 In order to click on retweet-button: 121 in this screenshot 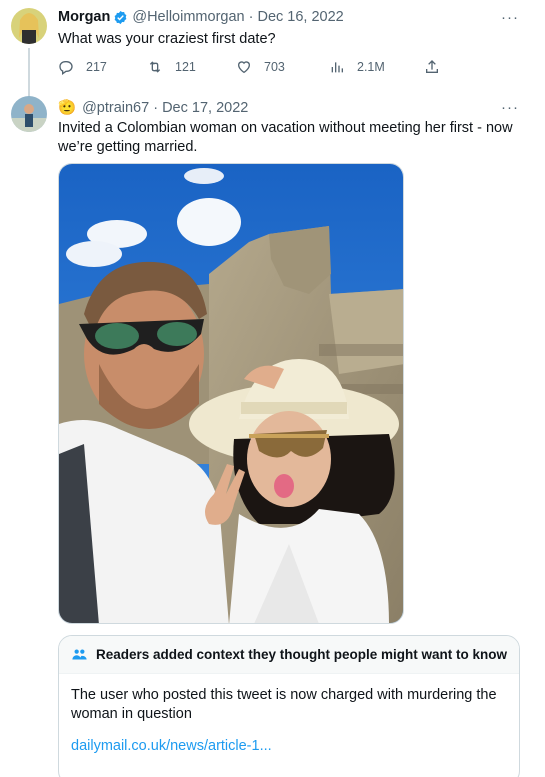, I will do `click(171, 67)`.